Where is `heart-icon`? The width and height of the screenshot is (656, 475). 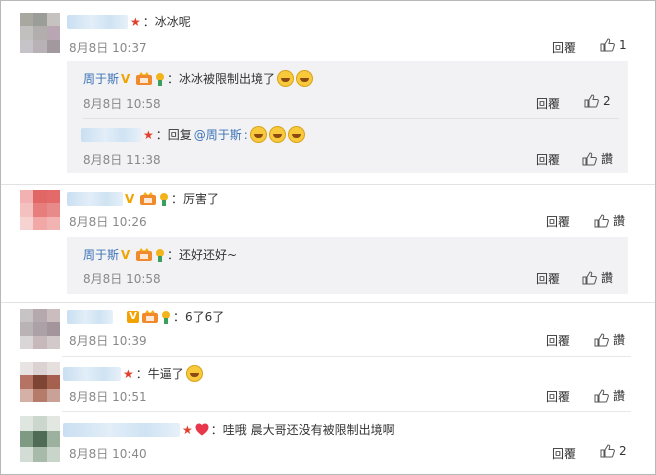
heart-icon is located at coordinates (202, 429).